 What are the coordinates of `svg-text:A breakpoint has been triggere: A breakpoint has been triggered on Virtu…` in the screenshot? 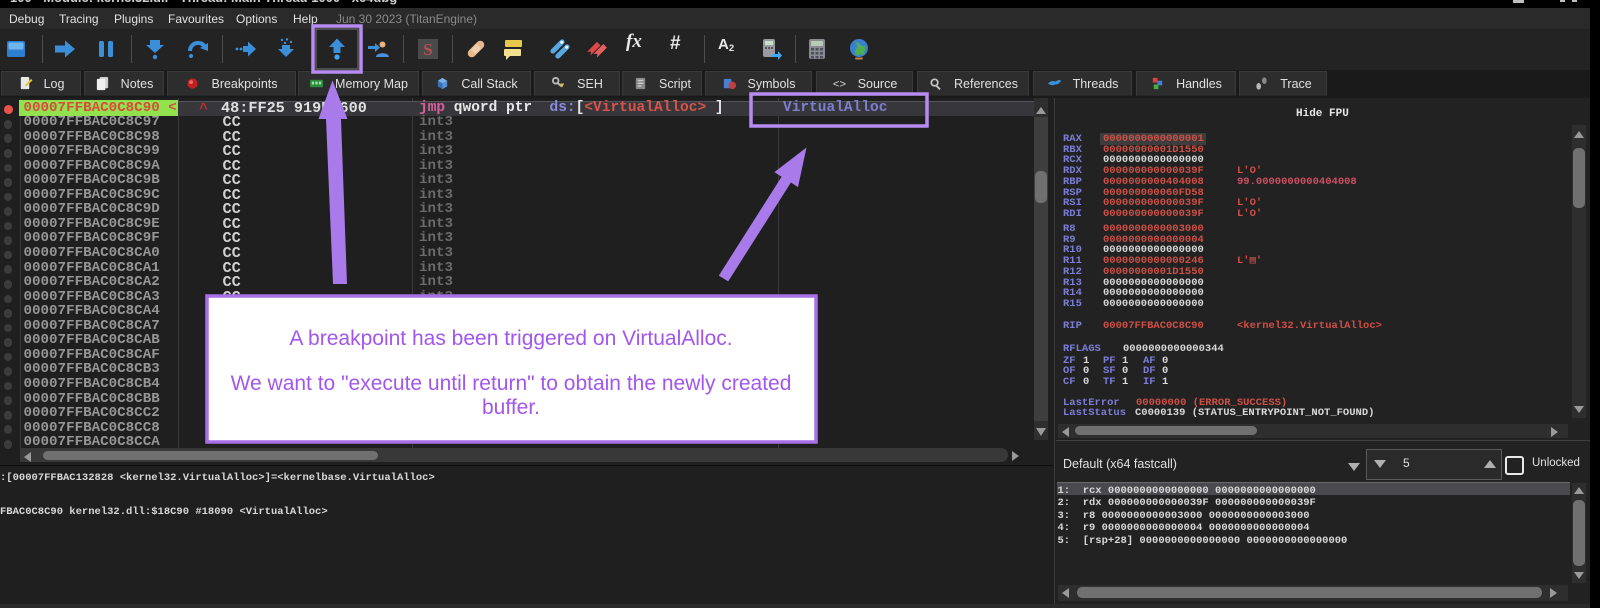 It's located at (510, 338).